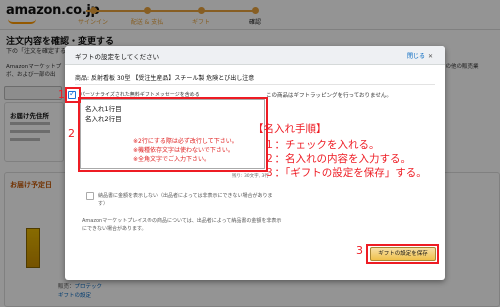 The image size is (500, 307). Describe the element at coordinates (290, 129) in the screenshot. I see `howto-title: 【名入れ手順】` at that location.